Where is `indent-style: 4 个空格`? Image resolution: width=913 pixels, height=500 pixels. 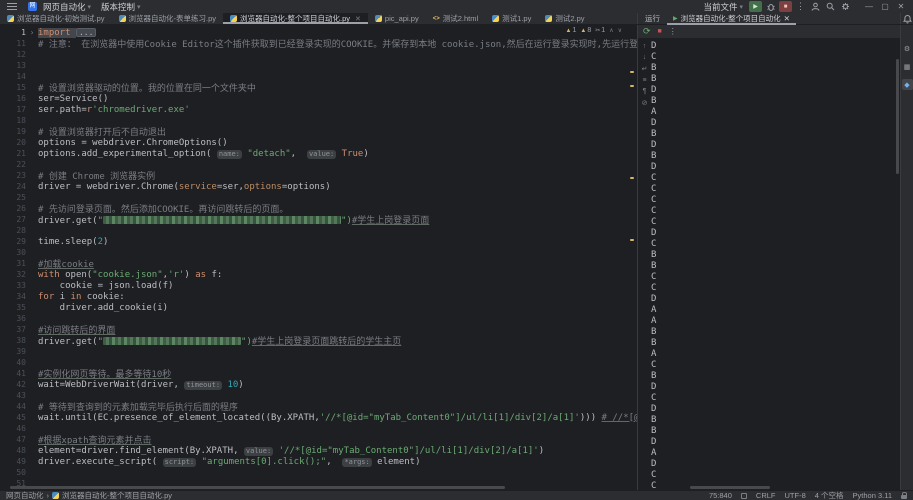 indent-style: 4 个空格 is located at coordinates (829, 495).